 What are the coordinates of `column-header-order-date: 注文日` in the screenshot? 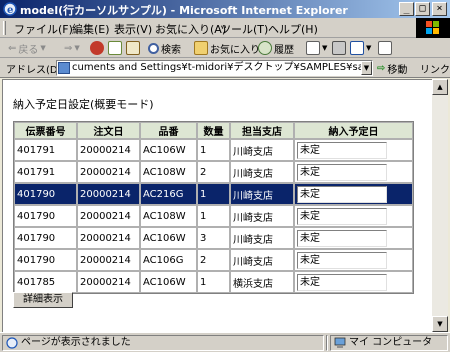 It's located at (108, 130).